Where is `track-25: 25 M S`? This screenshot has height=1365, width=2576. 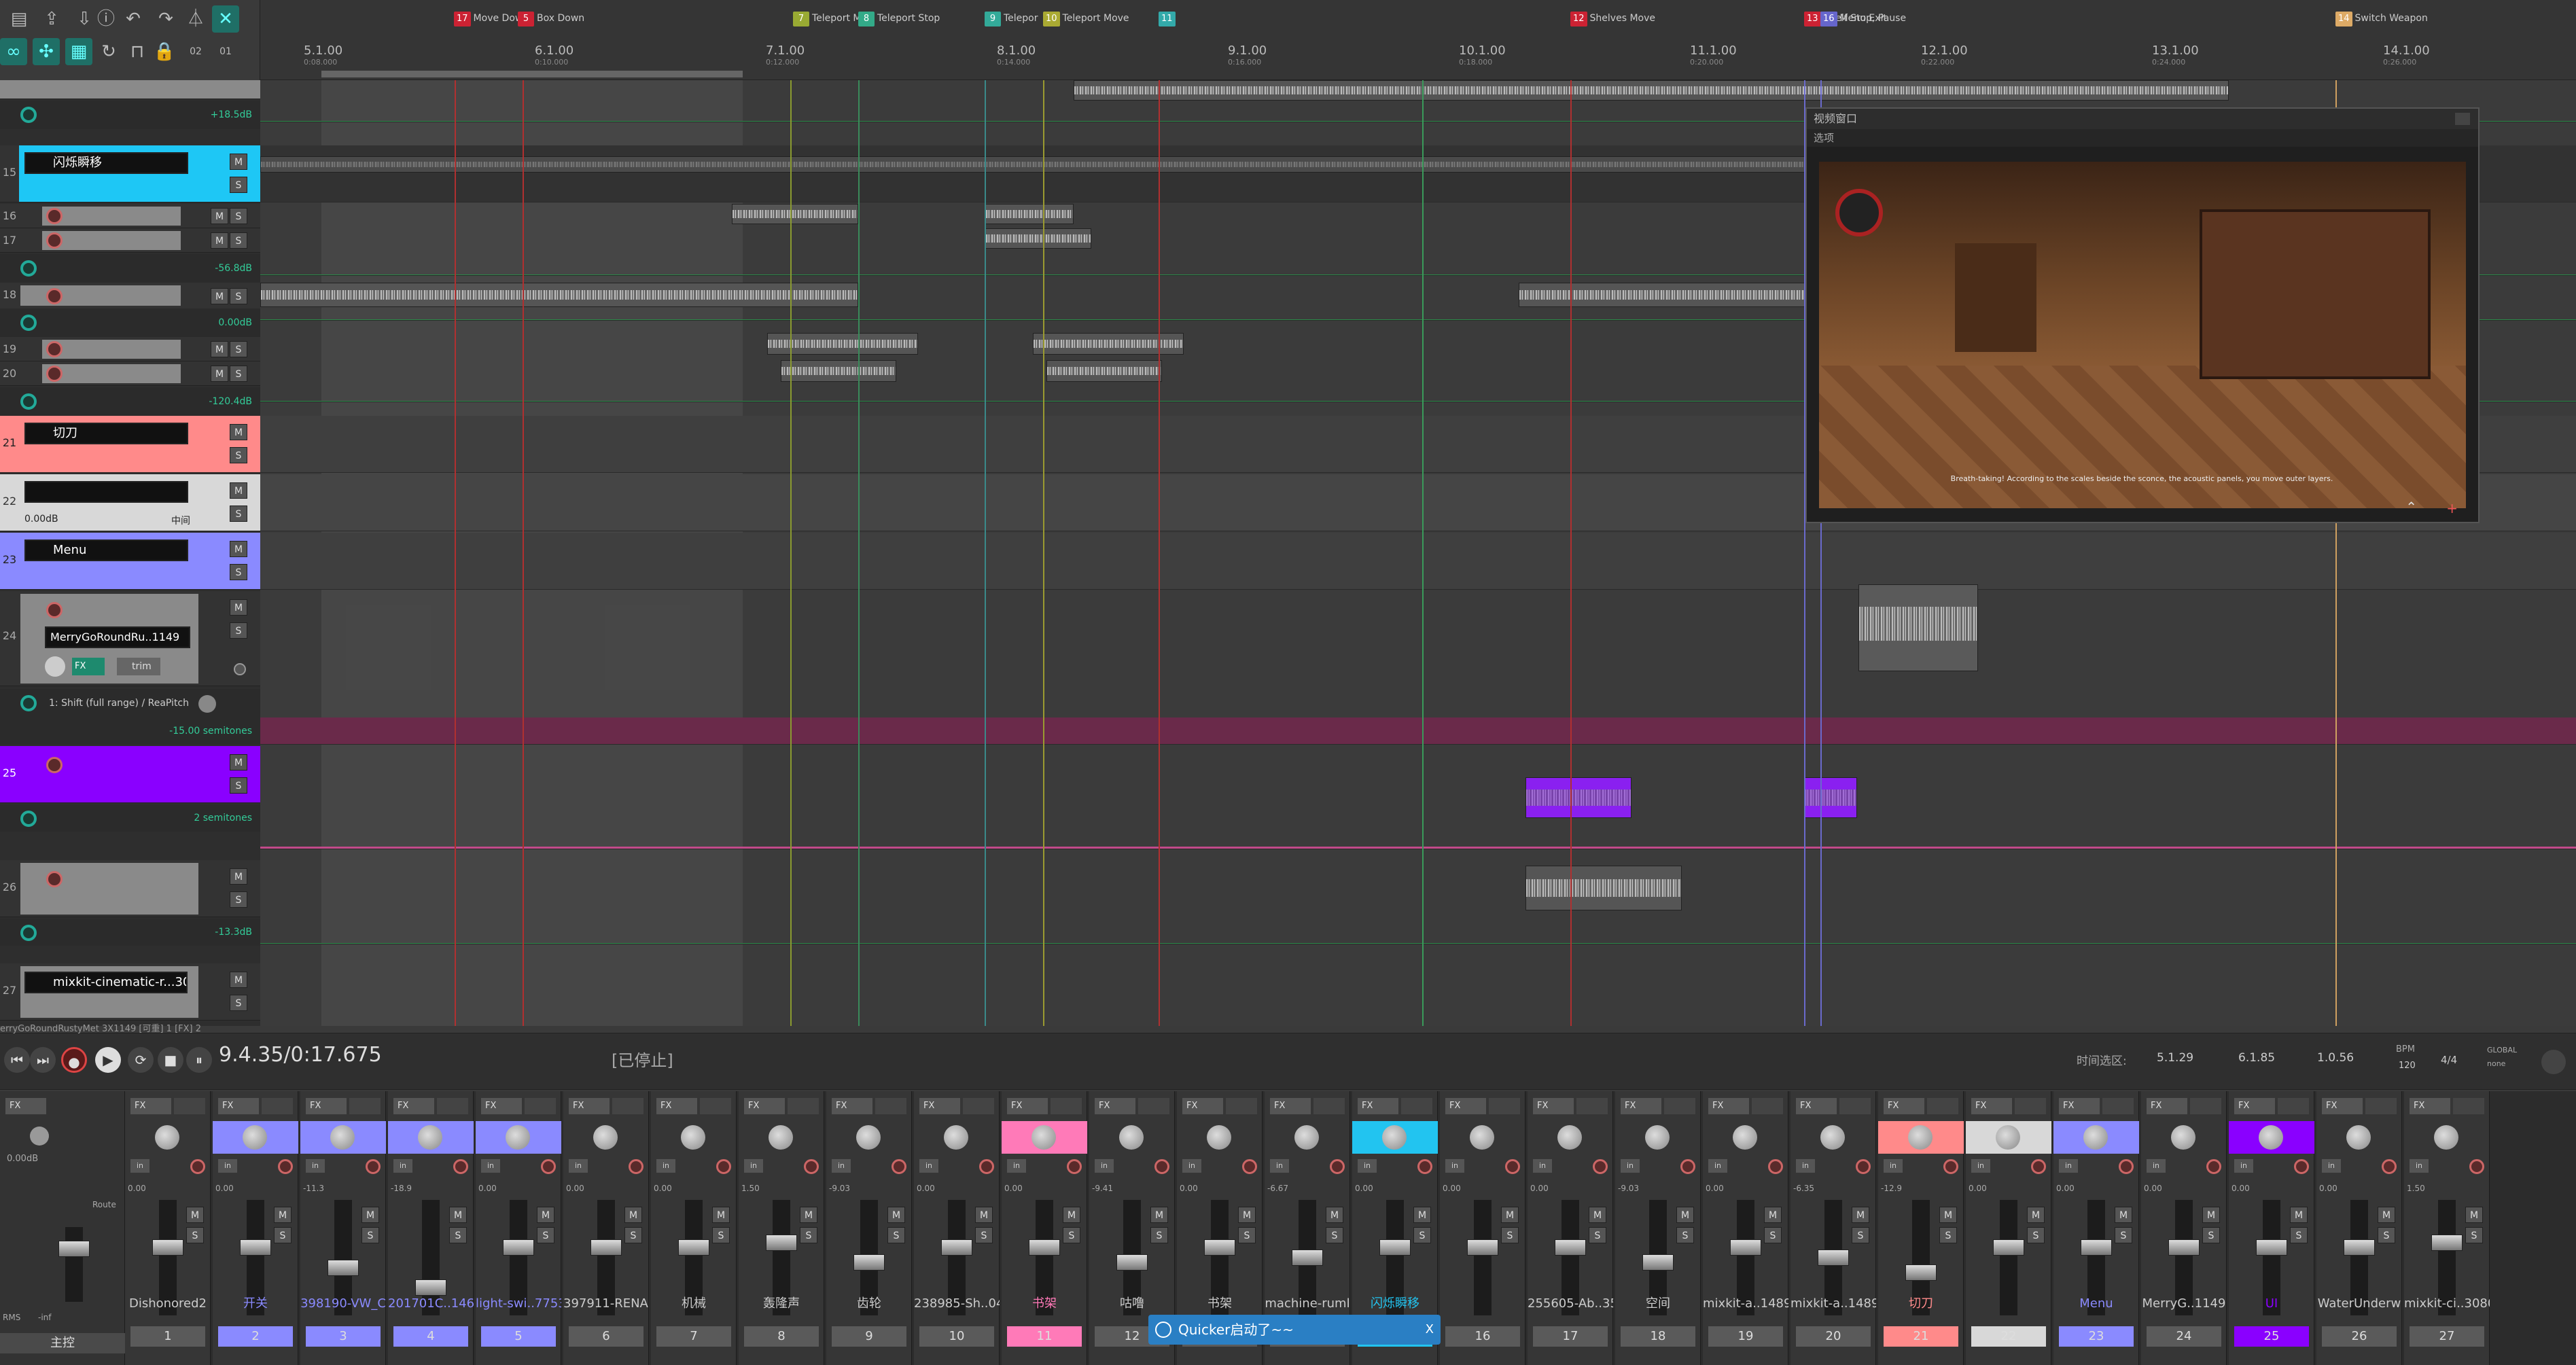 track-25: 25 M S is located at coordinates (130, 774).